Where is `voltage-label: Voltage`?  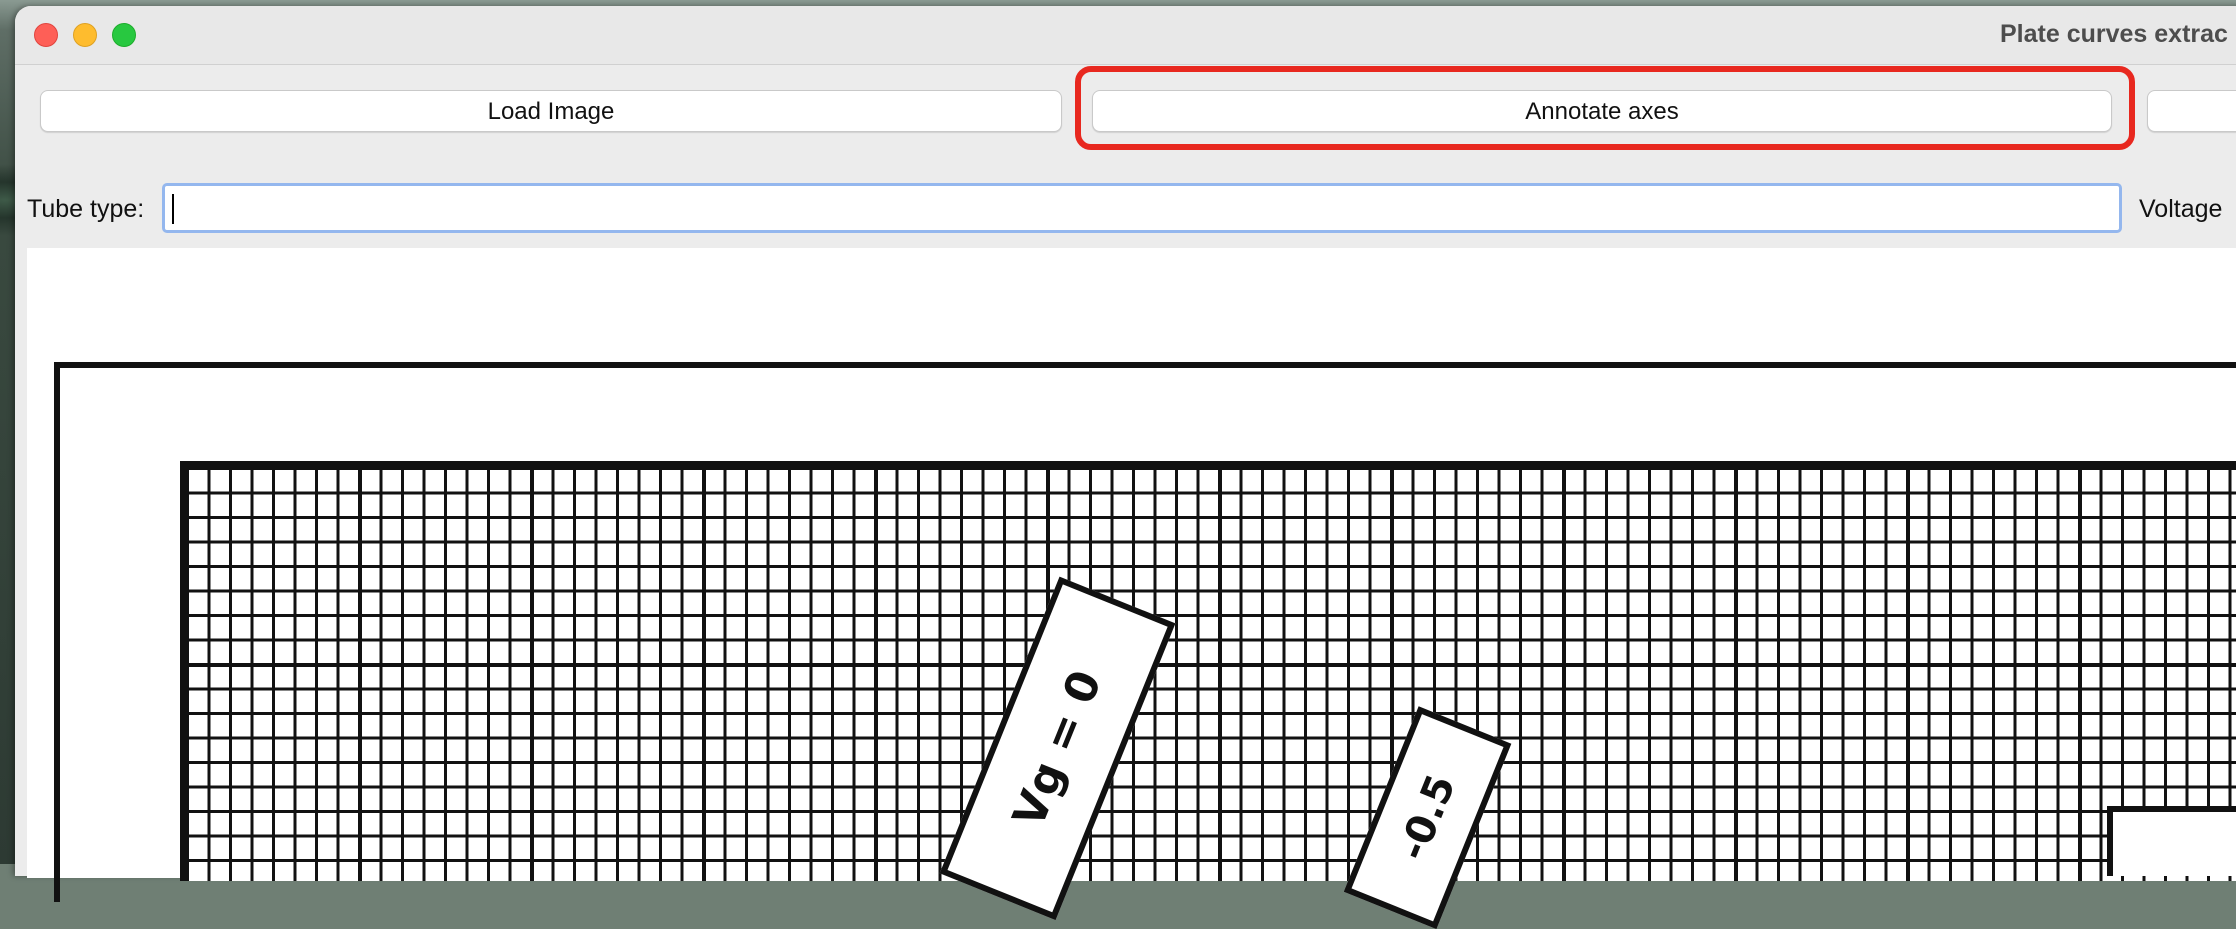 voltage-label: Voltage is located at coordinates (2181, 209).